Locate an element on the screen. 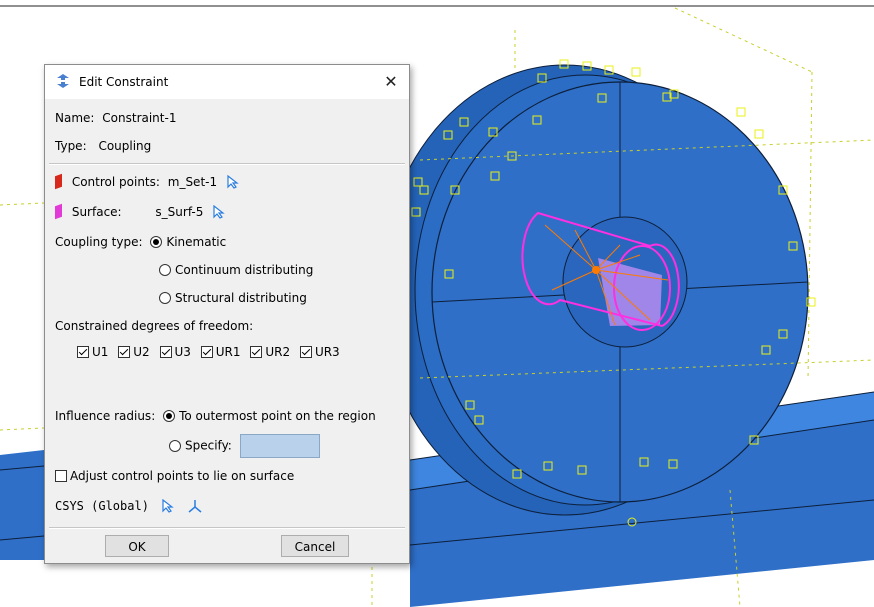  coupling-structural-radio: Structural distributing is located at coordinates (233, 298).